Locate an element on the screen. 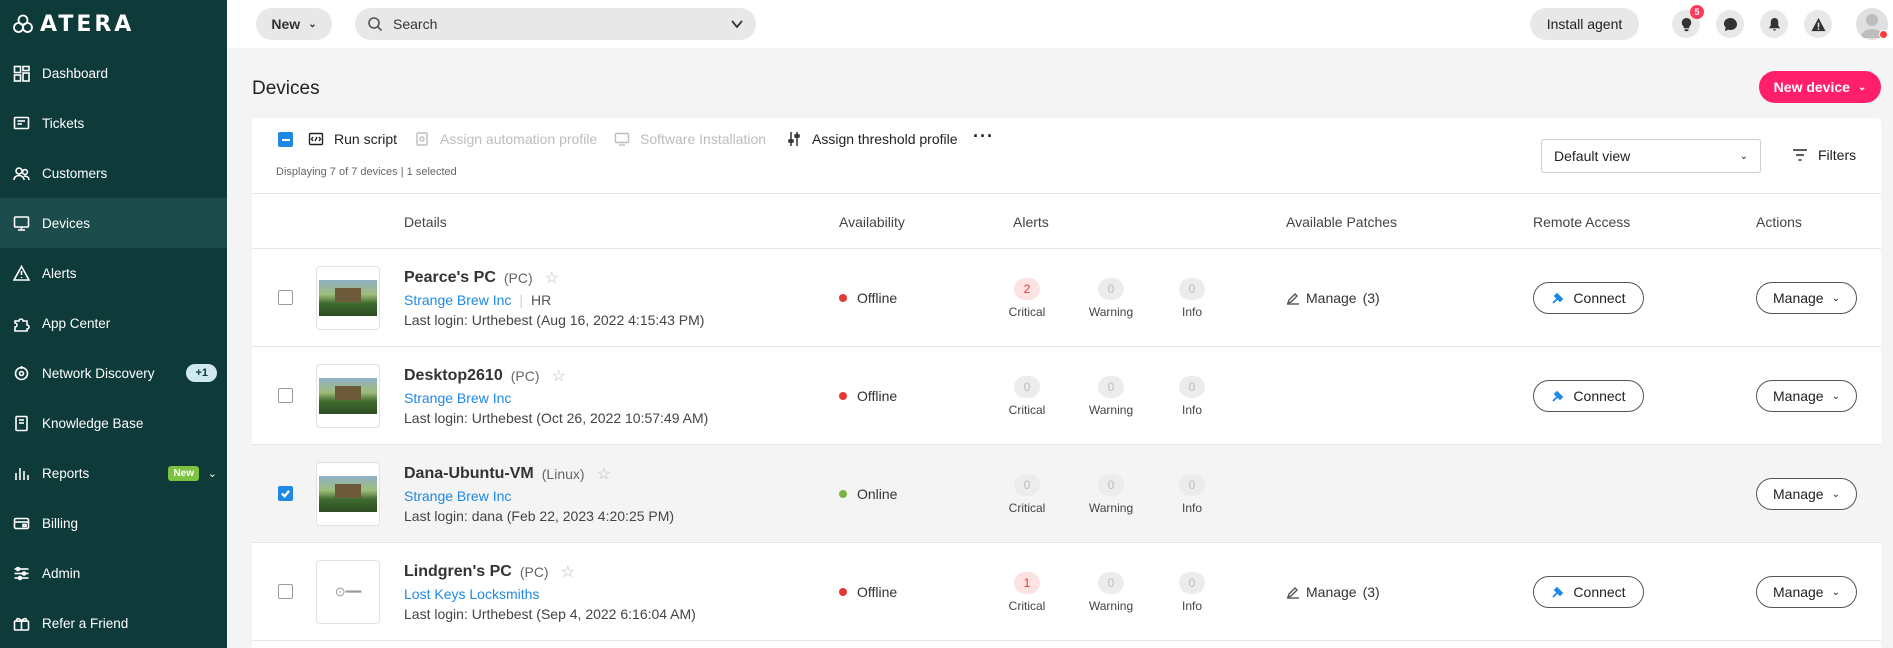  sidebar-item-label: Refer a Friend is located at coordinates (85, 623).